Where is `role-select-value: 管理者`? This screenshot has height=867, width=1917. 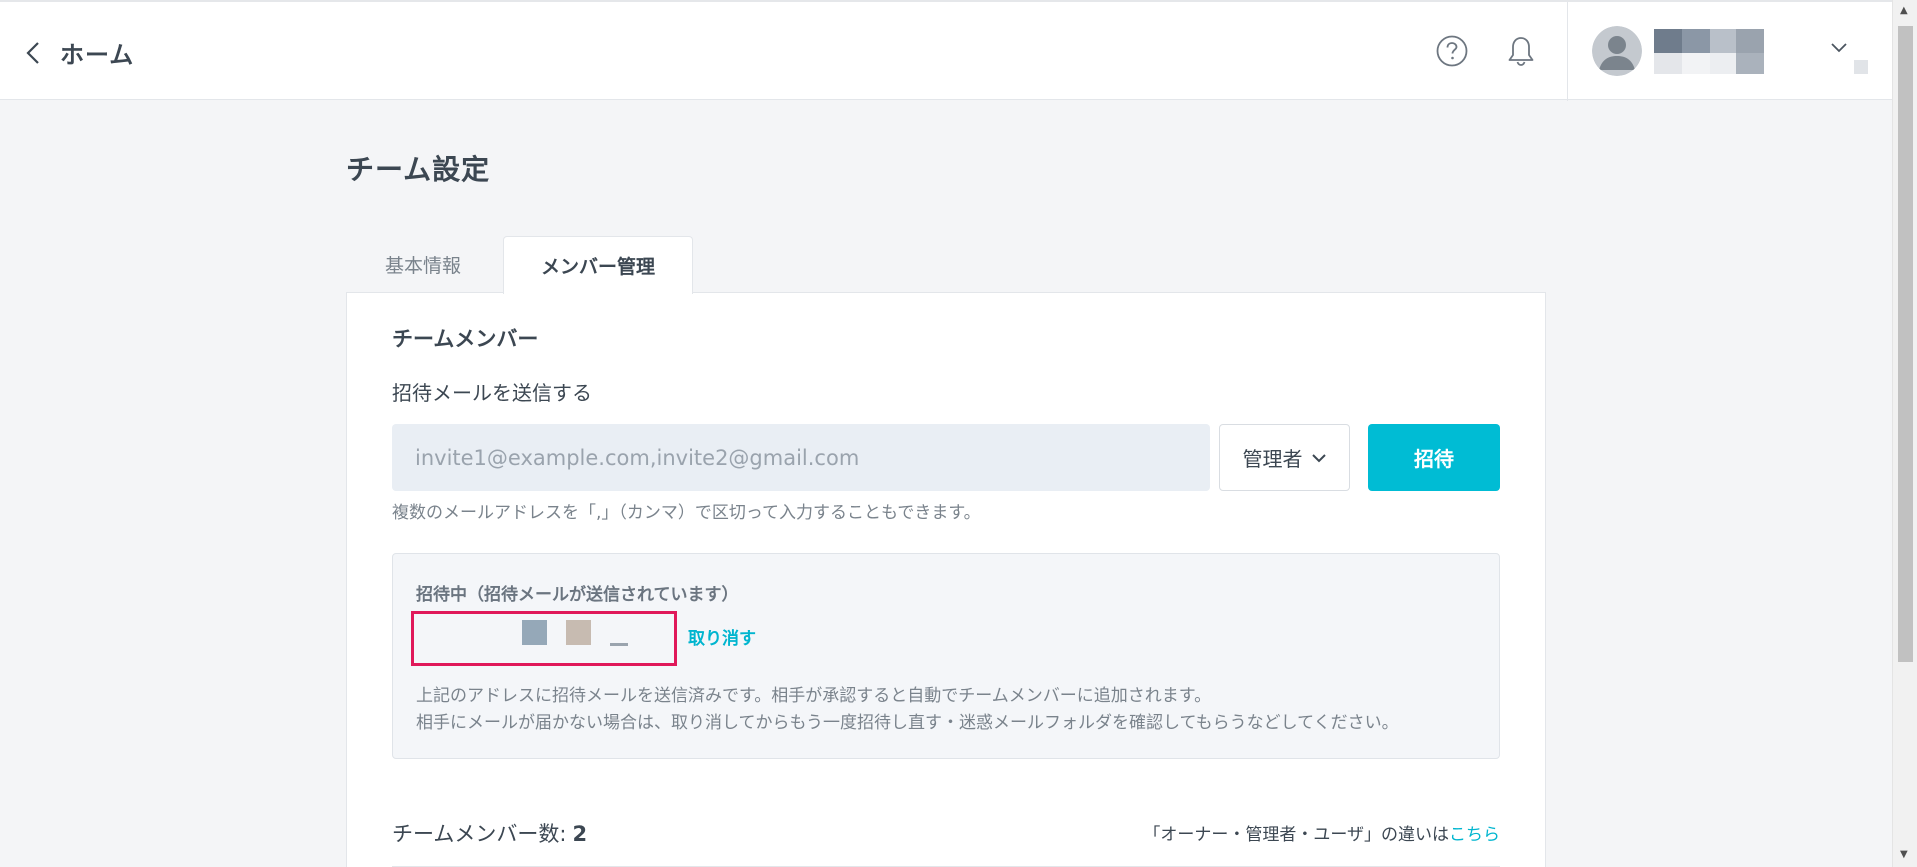
role-select-value: 管理者 is located at coordinates (1272, 459).